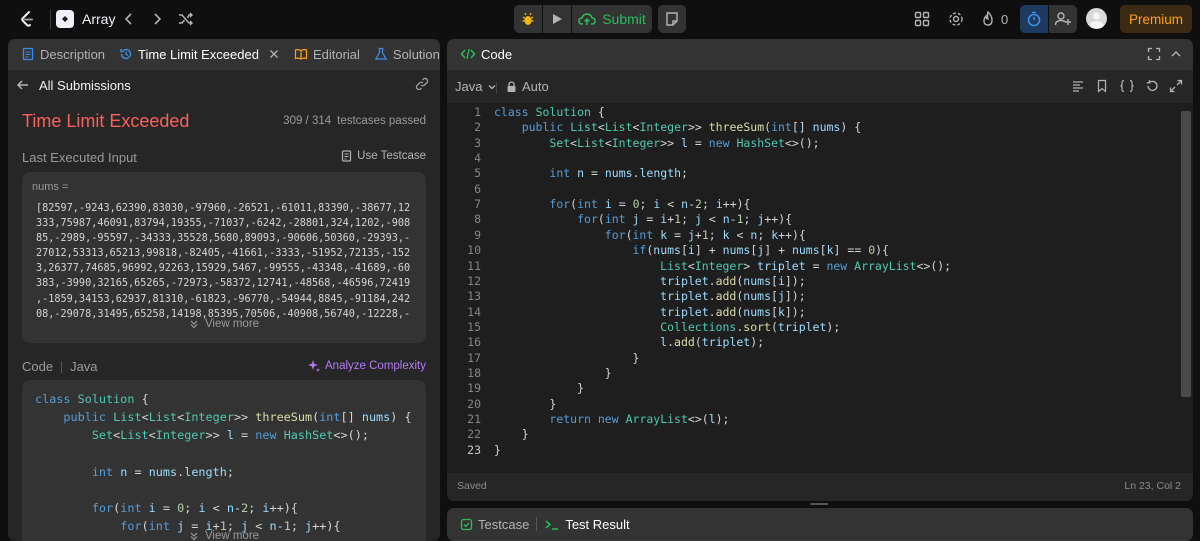  I want to click on gear-icon, so click(956, 19).